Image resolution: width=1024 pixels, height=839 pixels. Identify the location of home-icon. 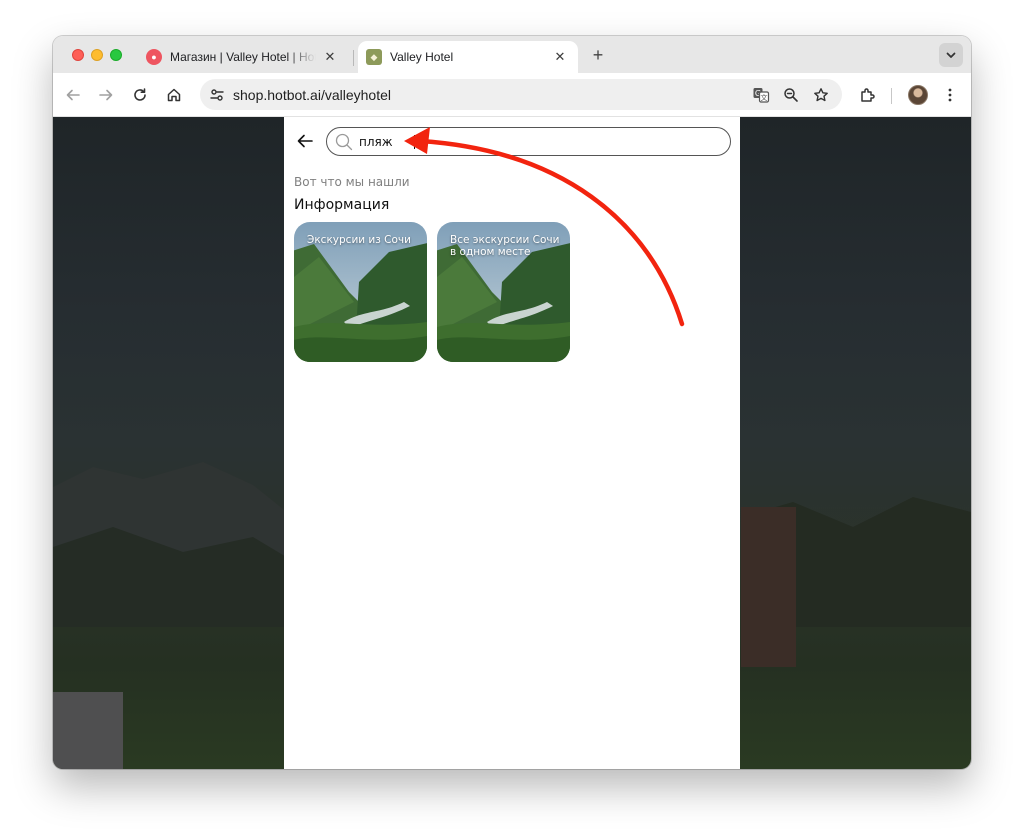
(174, 95).